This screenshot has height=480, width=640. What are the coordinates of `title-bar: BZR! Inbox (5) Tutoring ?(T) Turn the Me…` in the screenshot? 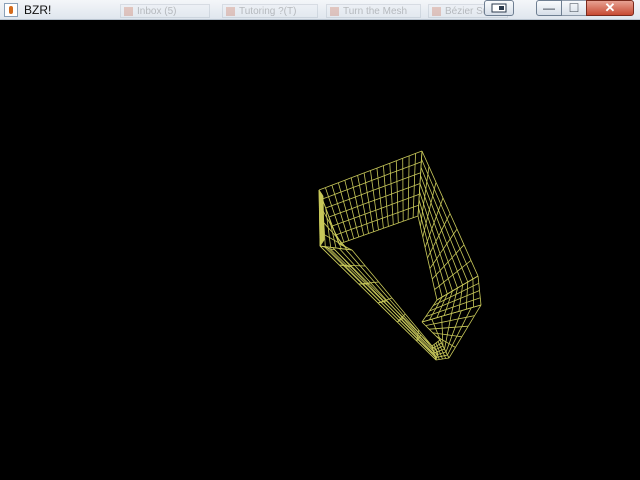 It's located at (320, 10).